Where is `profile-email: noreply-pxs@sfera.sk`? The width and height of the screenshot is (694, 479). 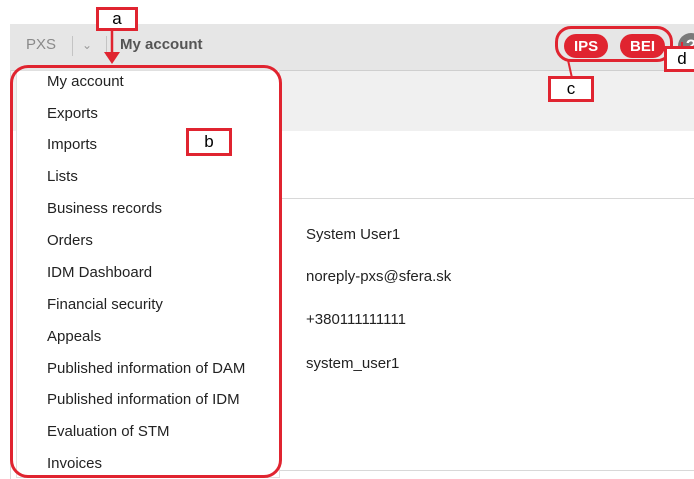 profile-email: noreply-pxs@sfera.sk is located at coordinates (379, 276).